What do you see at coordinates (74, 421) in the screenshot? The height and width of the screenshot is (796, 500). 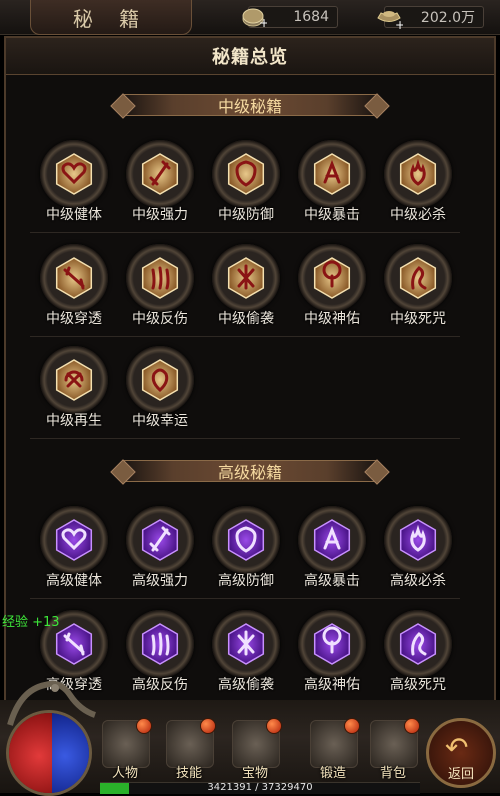 I see `skill-label: 中级再生` at bounding box center [74, 421].